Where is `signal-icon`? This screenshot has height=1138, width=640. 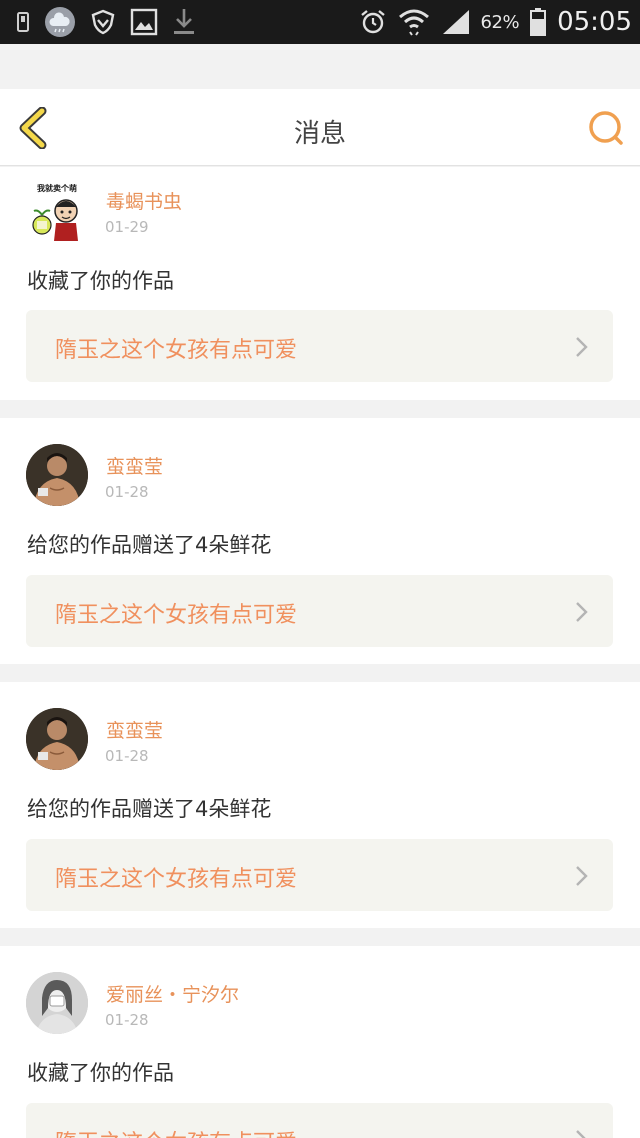
signal-icon is located at coordinates (456, 22).